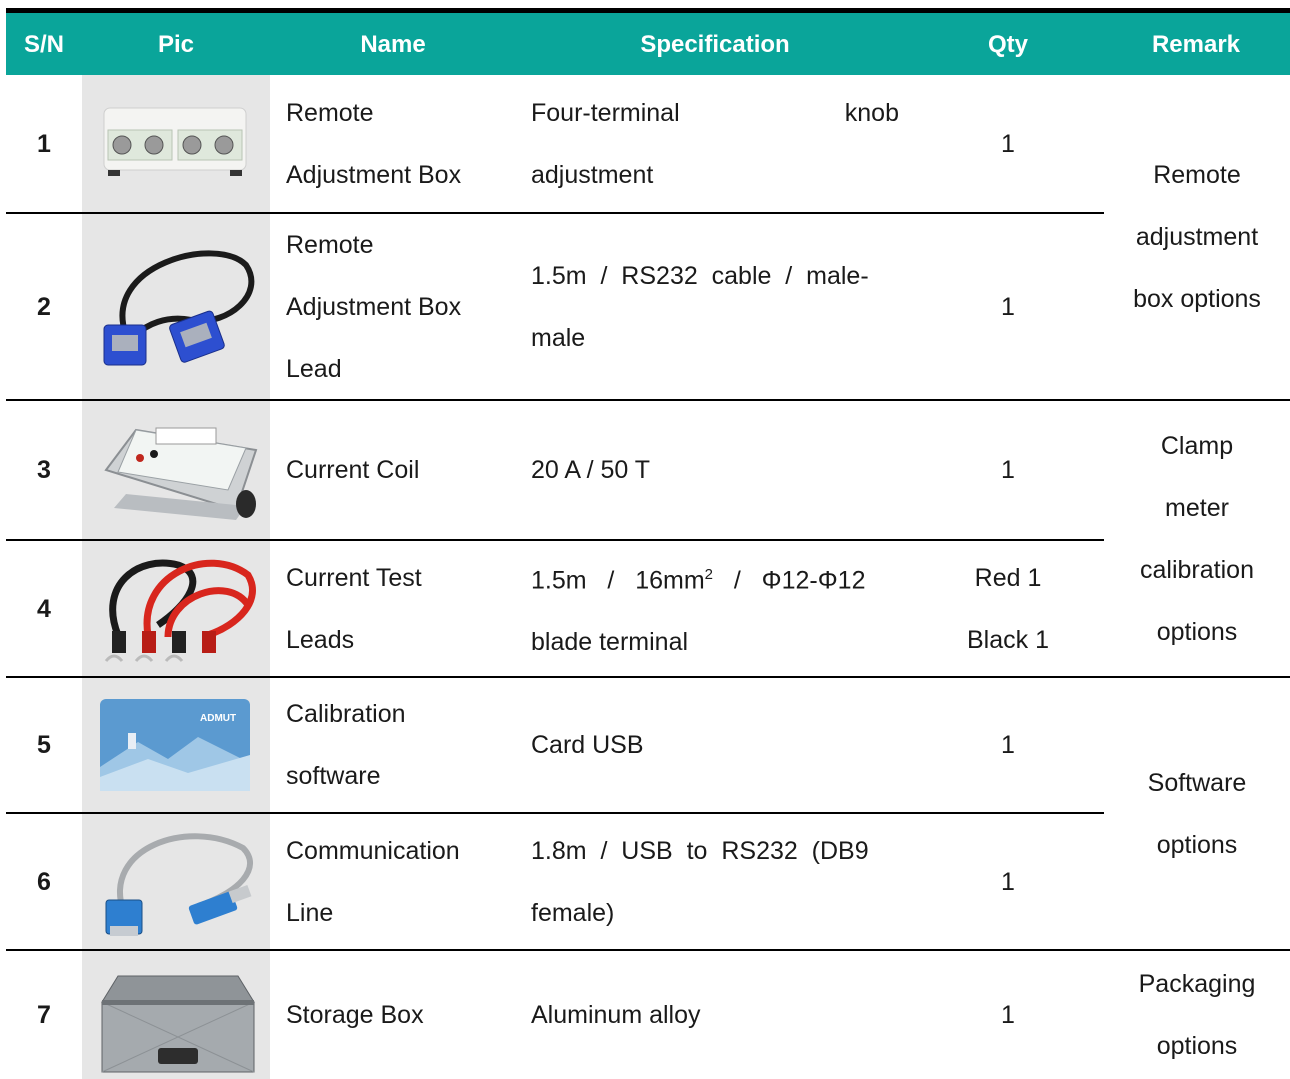 The image size is (1290, 1079). What do you see at coordinates (1197, 538) in the screenshot?
I see `remark-cell: Clamp meter calibration options` at bounding box center [1197, 538].